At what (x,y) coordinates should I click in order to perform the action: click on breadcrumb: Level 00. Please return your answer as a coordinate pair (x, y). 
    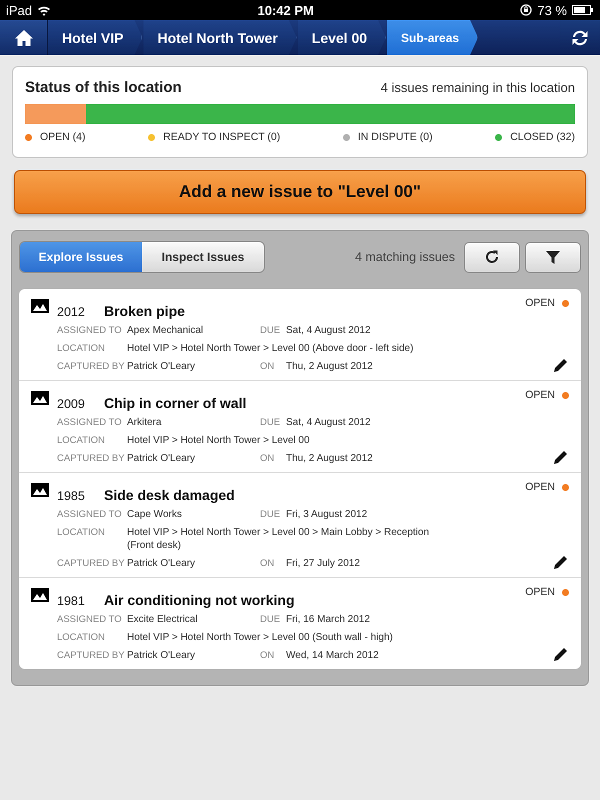
    Looking at the image, I should click on (342, 37).